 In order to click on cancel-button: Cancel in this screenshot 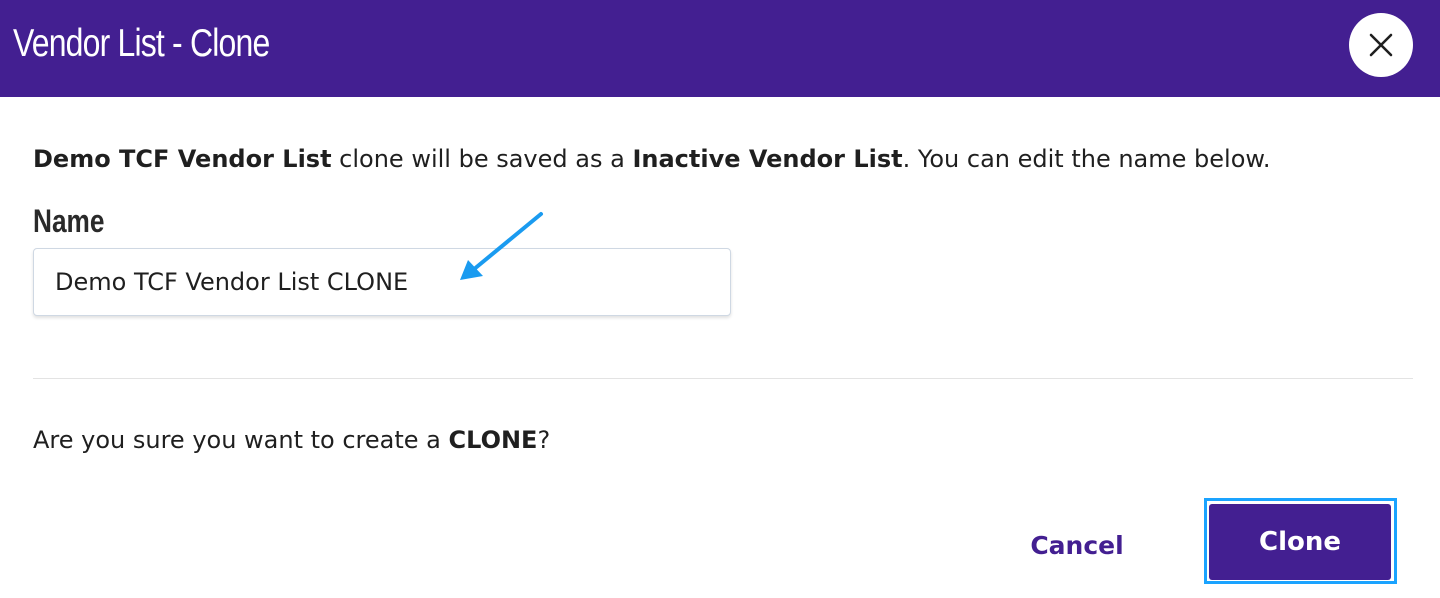, I will do `click(1077, 545)`.